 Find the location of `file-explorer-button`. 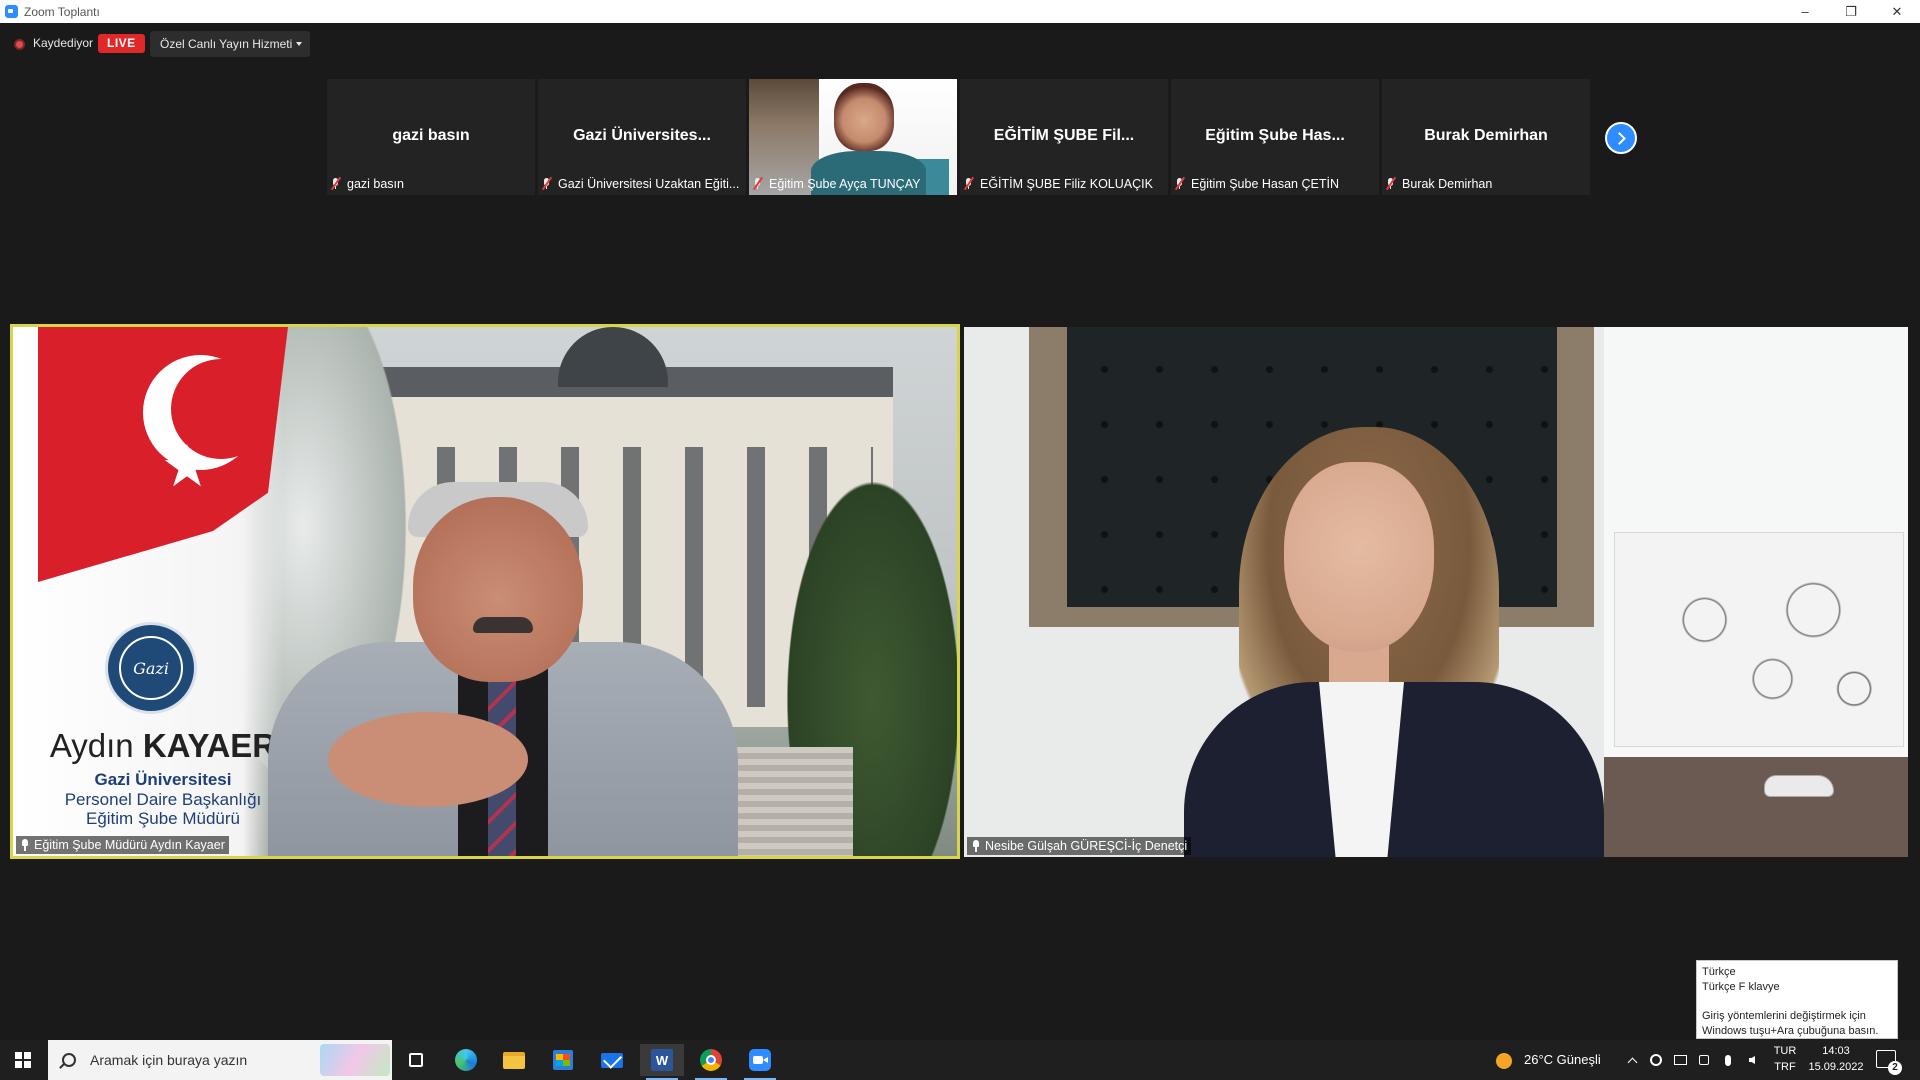

file-explorer-button is located at coordinates (514, 1060).